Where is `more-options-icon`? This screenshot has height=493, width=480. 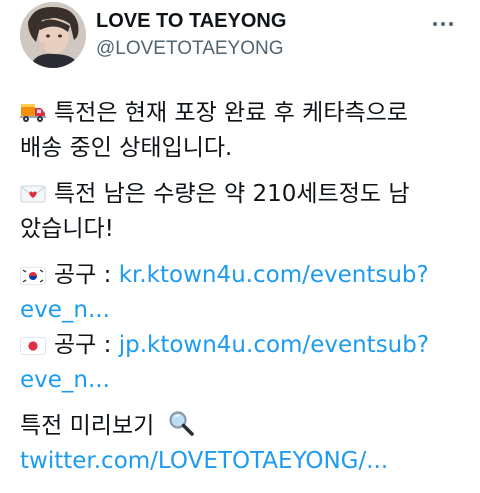
more-options-icon is located at coordinates (443, 24).